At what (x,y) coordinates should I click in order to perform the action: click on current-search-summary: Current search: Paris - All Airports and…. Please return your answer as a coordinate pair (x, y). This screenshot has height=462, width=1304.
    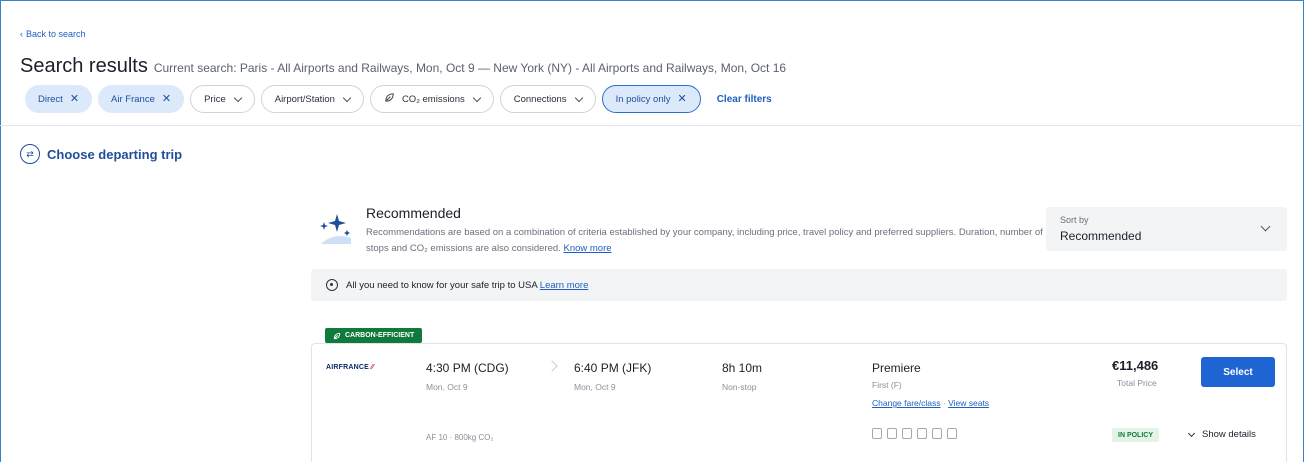
    Looking at the image, I should click on (470, 68).